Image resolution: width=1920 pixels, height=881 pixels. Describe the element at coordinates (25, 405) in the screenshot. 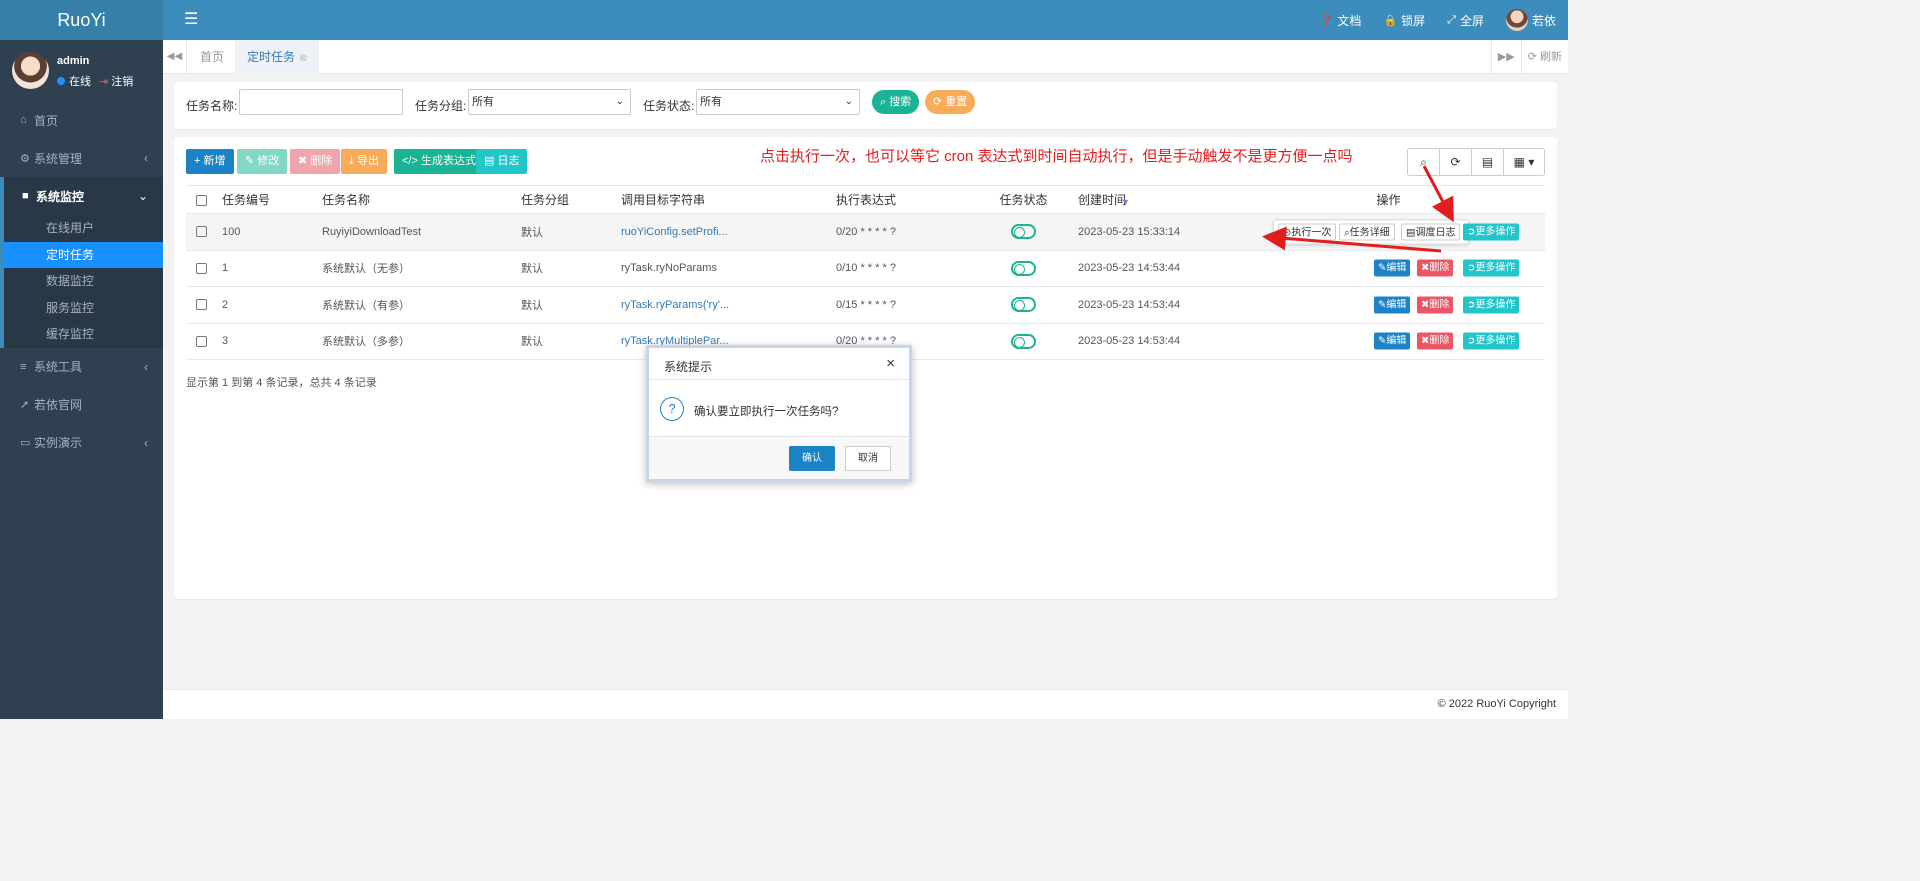

I see `location-arrow-icon: ➚` at that location.